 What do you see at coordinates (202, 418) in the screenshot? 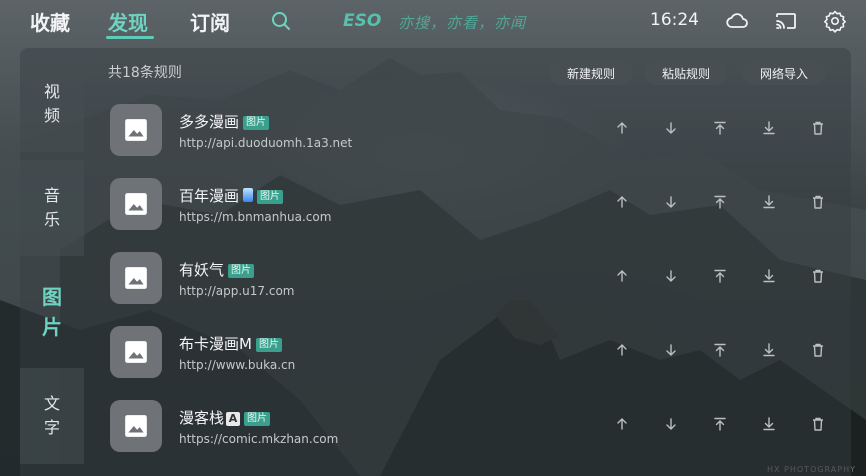
I see `rule-name: 漫客栈` at bounding box center [202, 418].